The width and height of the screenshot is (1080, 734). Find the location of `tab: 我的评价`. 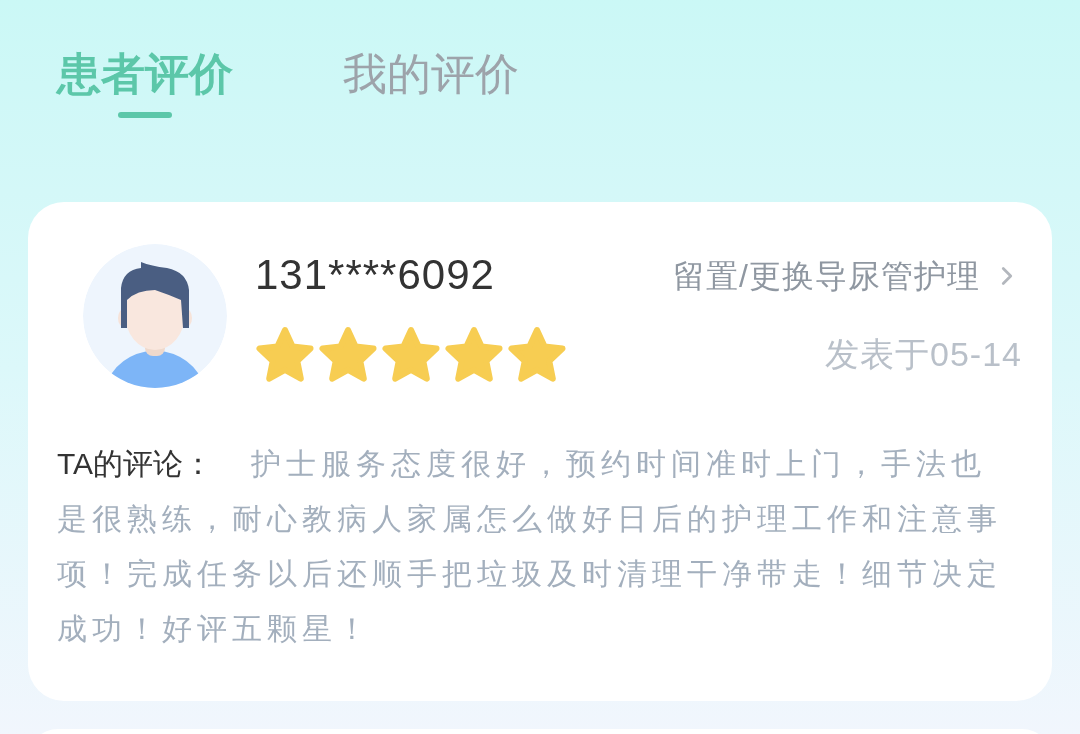

tab: 我的评价 is located at coordinates (431, 82).